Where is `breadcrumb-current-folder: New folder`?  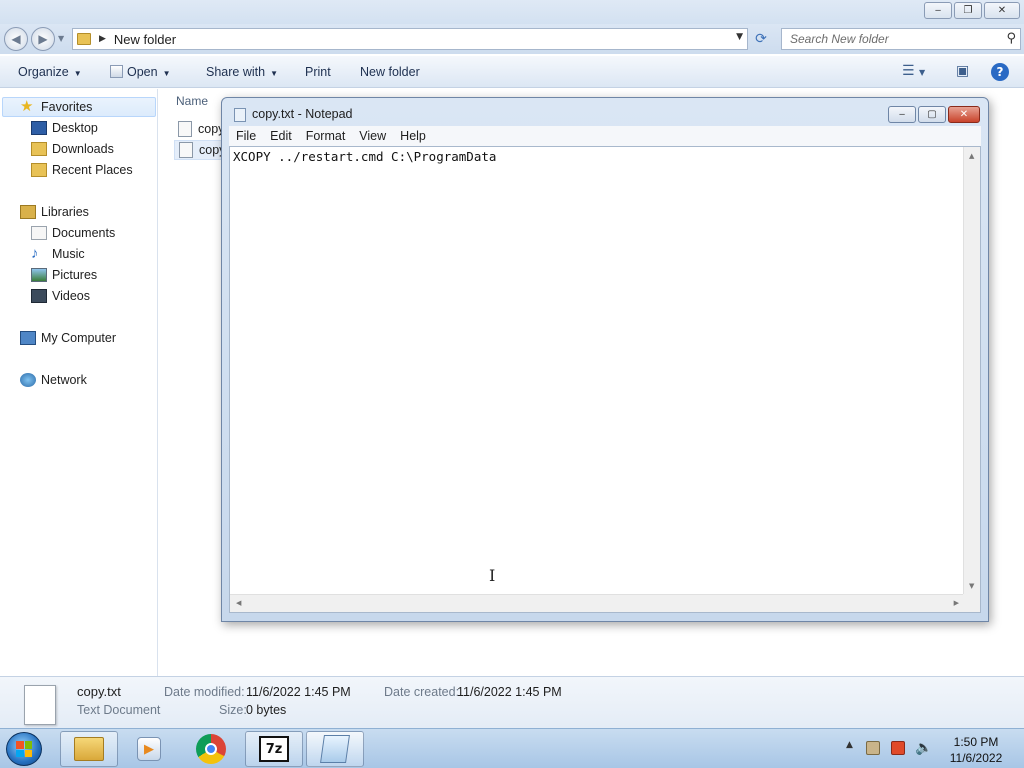
breadcrumb-current-folder: New folder is located at coordinates (145, 39).